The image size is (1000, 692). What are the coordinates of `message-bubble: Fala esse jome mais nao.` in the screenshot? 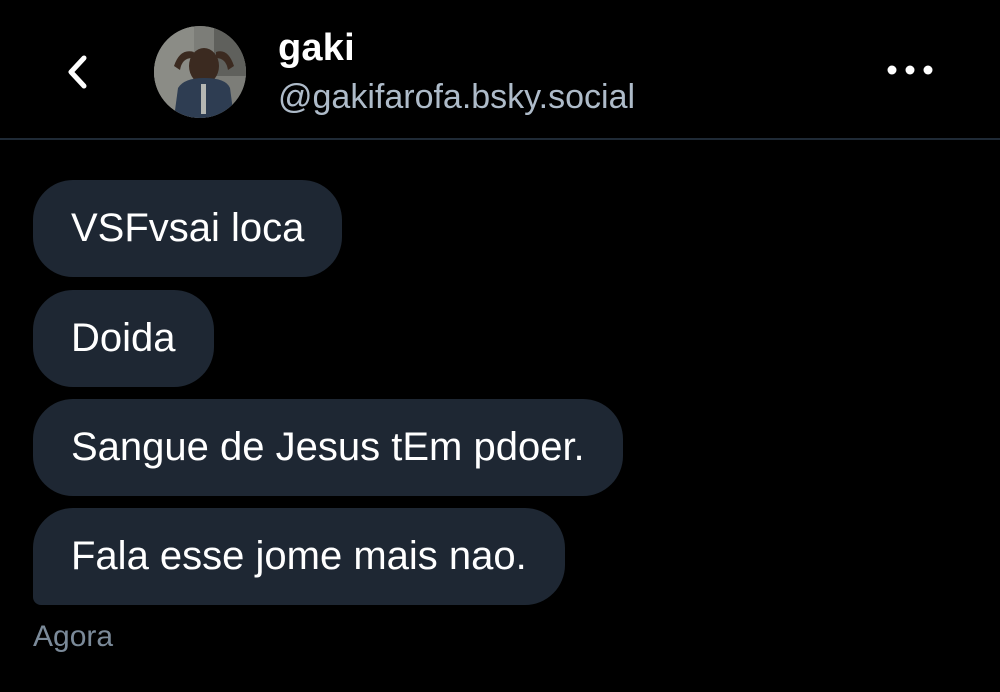 It's located at (299, 556).